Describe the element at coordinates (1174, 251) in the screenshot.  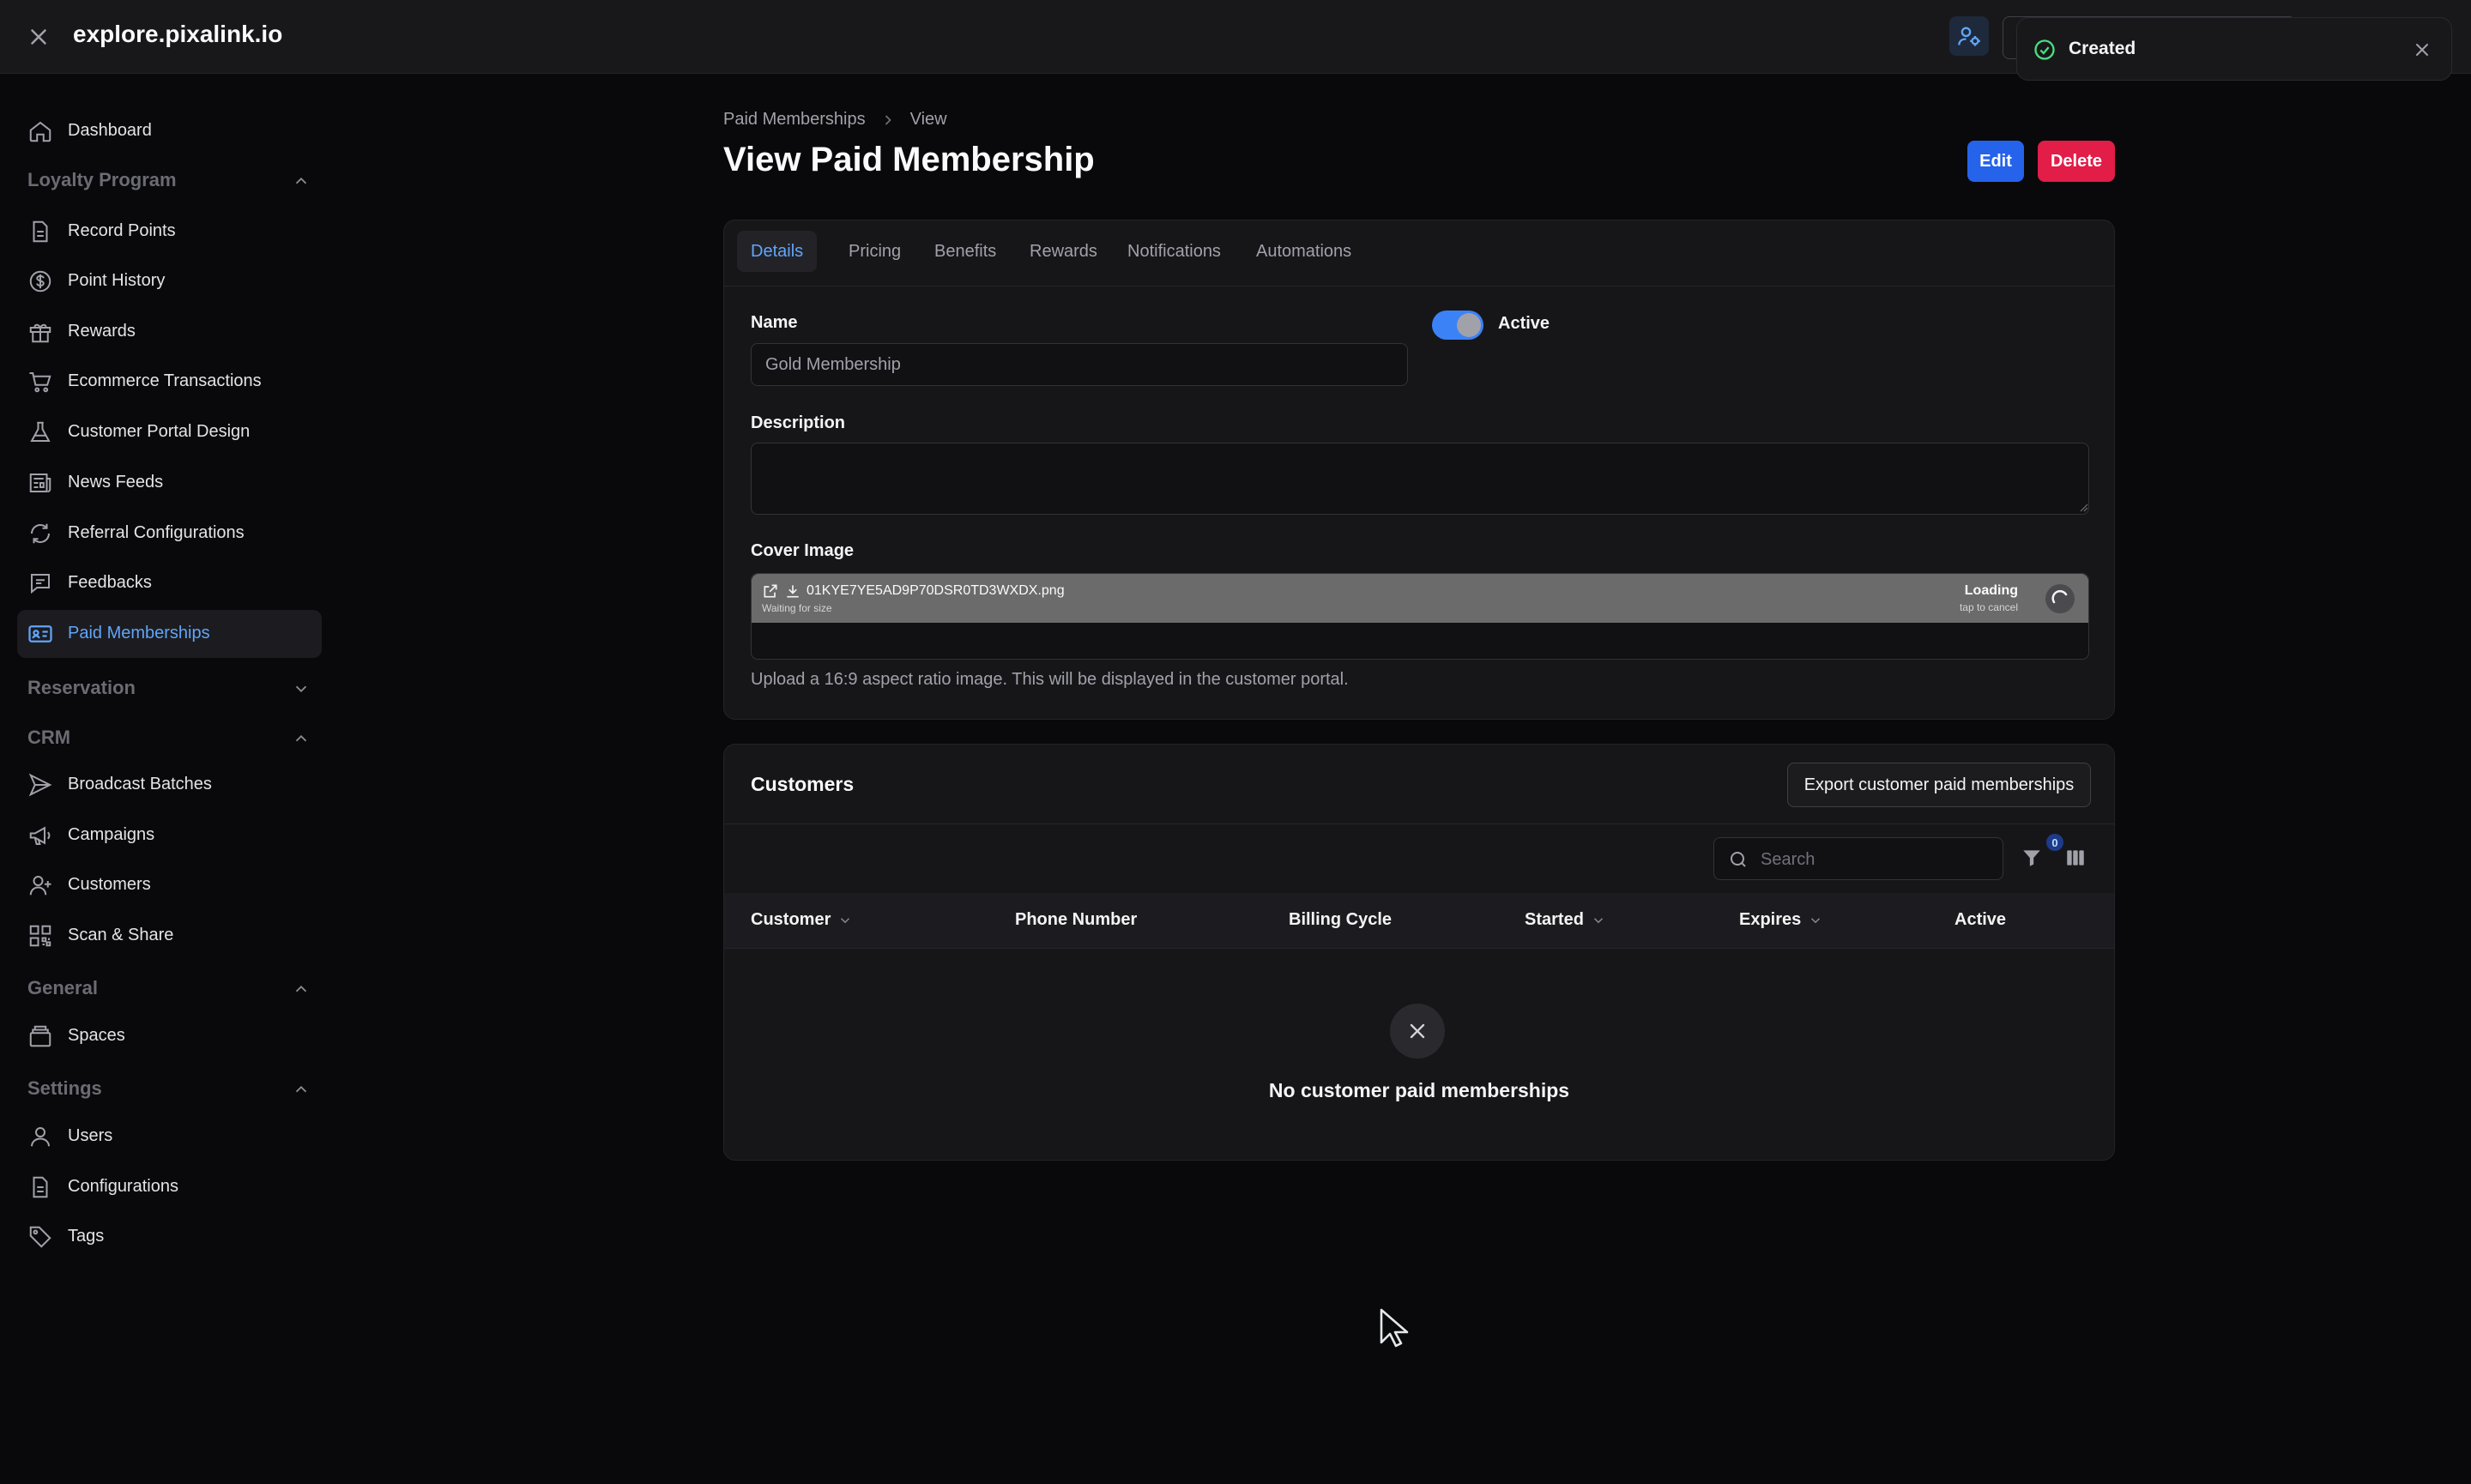
I see `tab-notifications: Notifications` at that location.